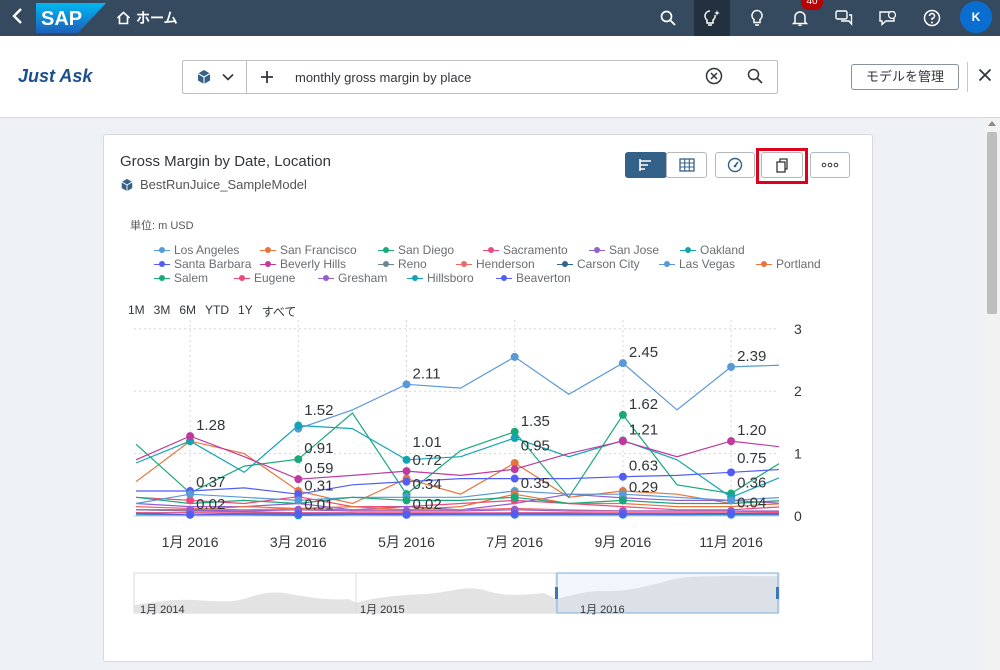  What do you see at coordinates (495, 264) in the screenshot?
I see `legend-item: Henderson` at bounding box center [495, 264].